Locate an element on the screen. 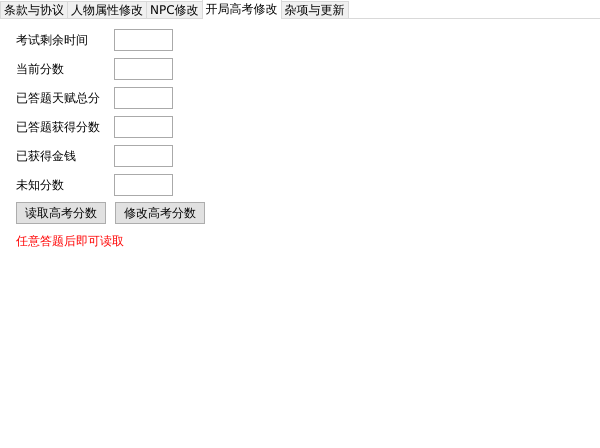 This screenshot has width=600, height=448. field-label: 未知分数 is located at coordinates (40, 185).